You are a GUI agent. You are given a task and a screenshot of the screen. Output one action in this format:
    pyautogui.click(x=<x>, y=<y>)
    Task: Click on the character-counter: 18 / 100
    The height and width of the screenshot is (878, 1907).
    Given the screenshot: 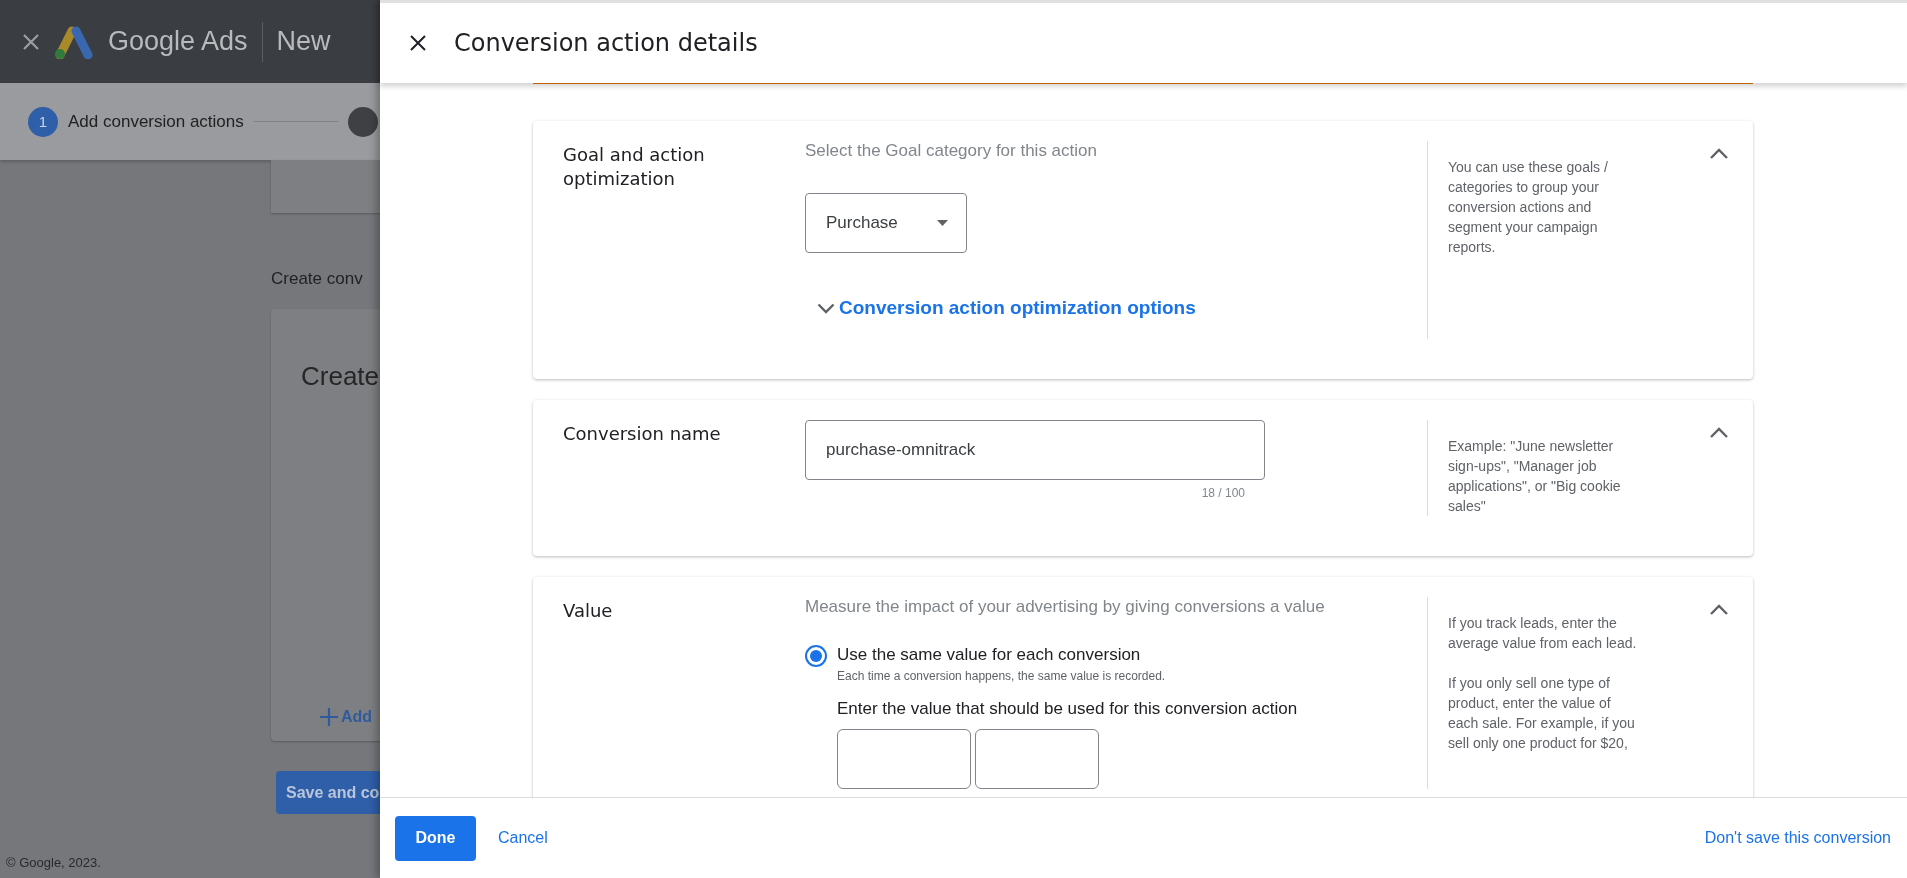 What is the action you would take?
    pyautogui.click(x=1222, y=493)
    